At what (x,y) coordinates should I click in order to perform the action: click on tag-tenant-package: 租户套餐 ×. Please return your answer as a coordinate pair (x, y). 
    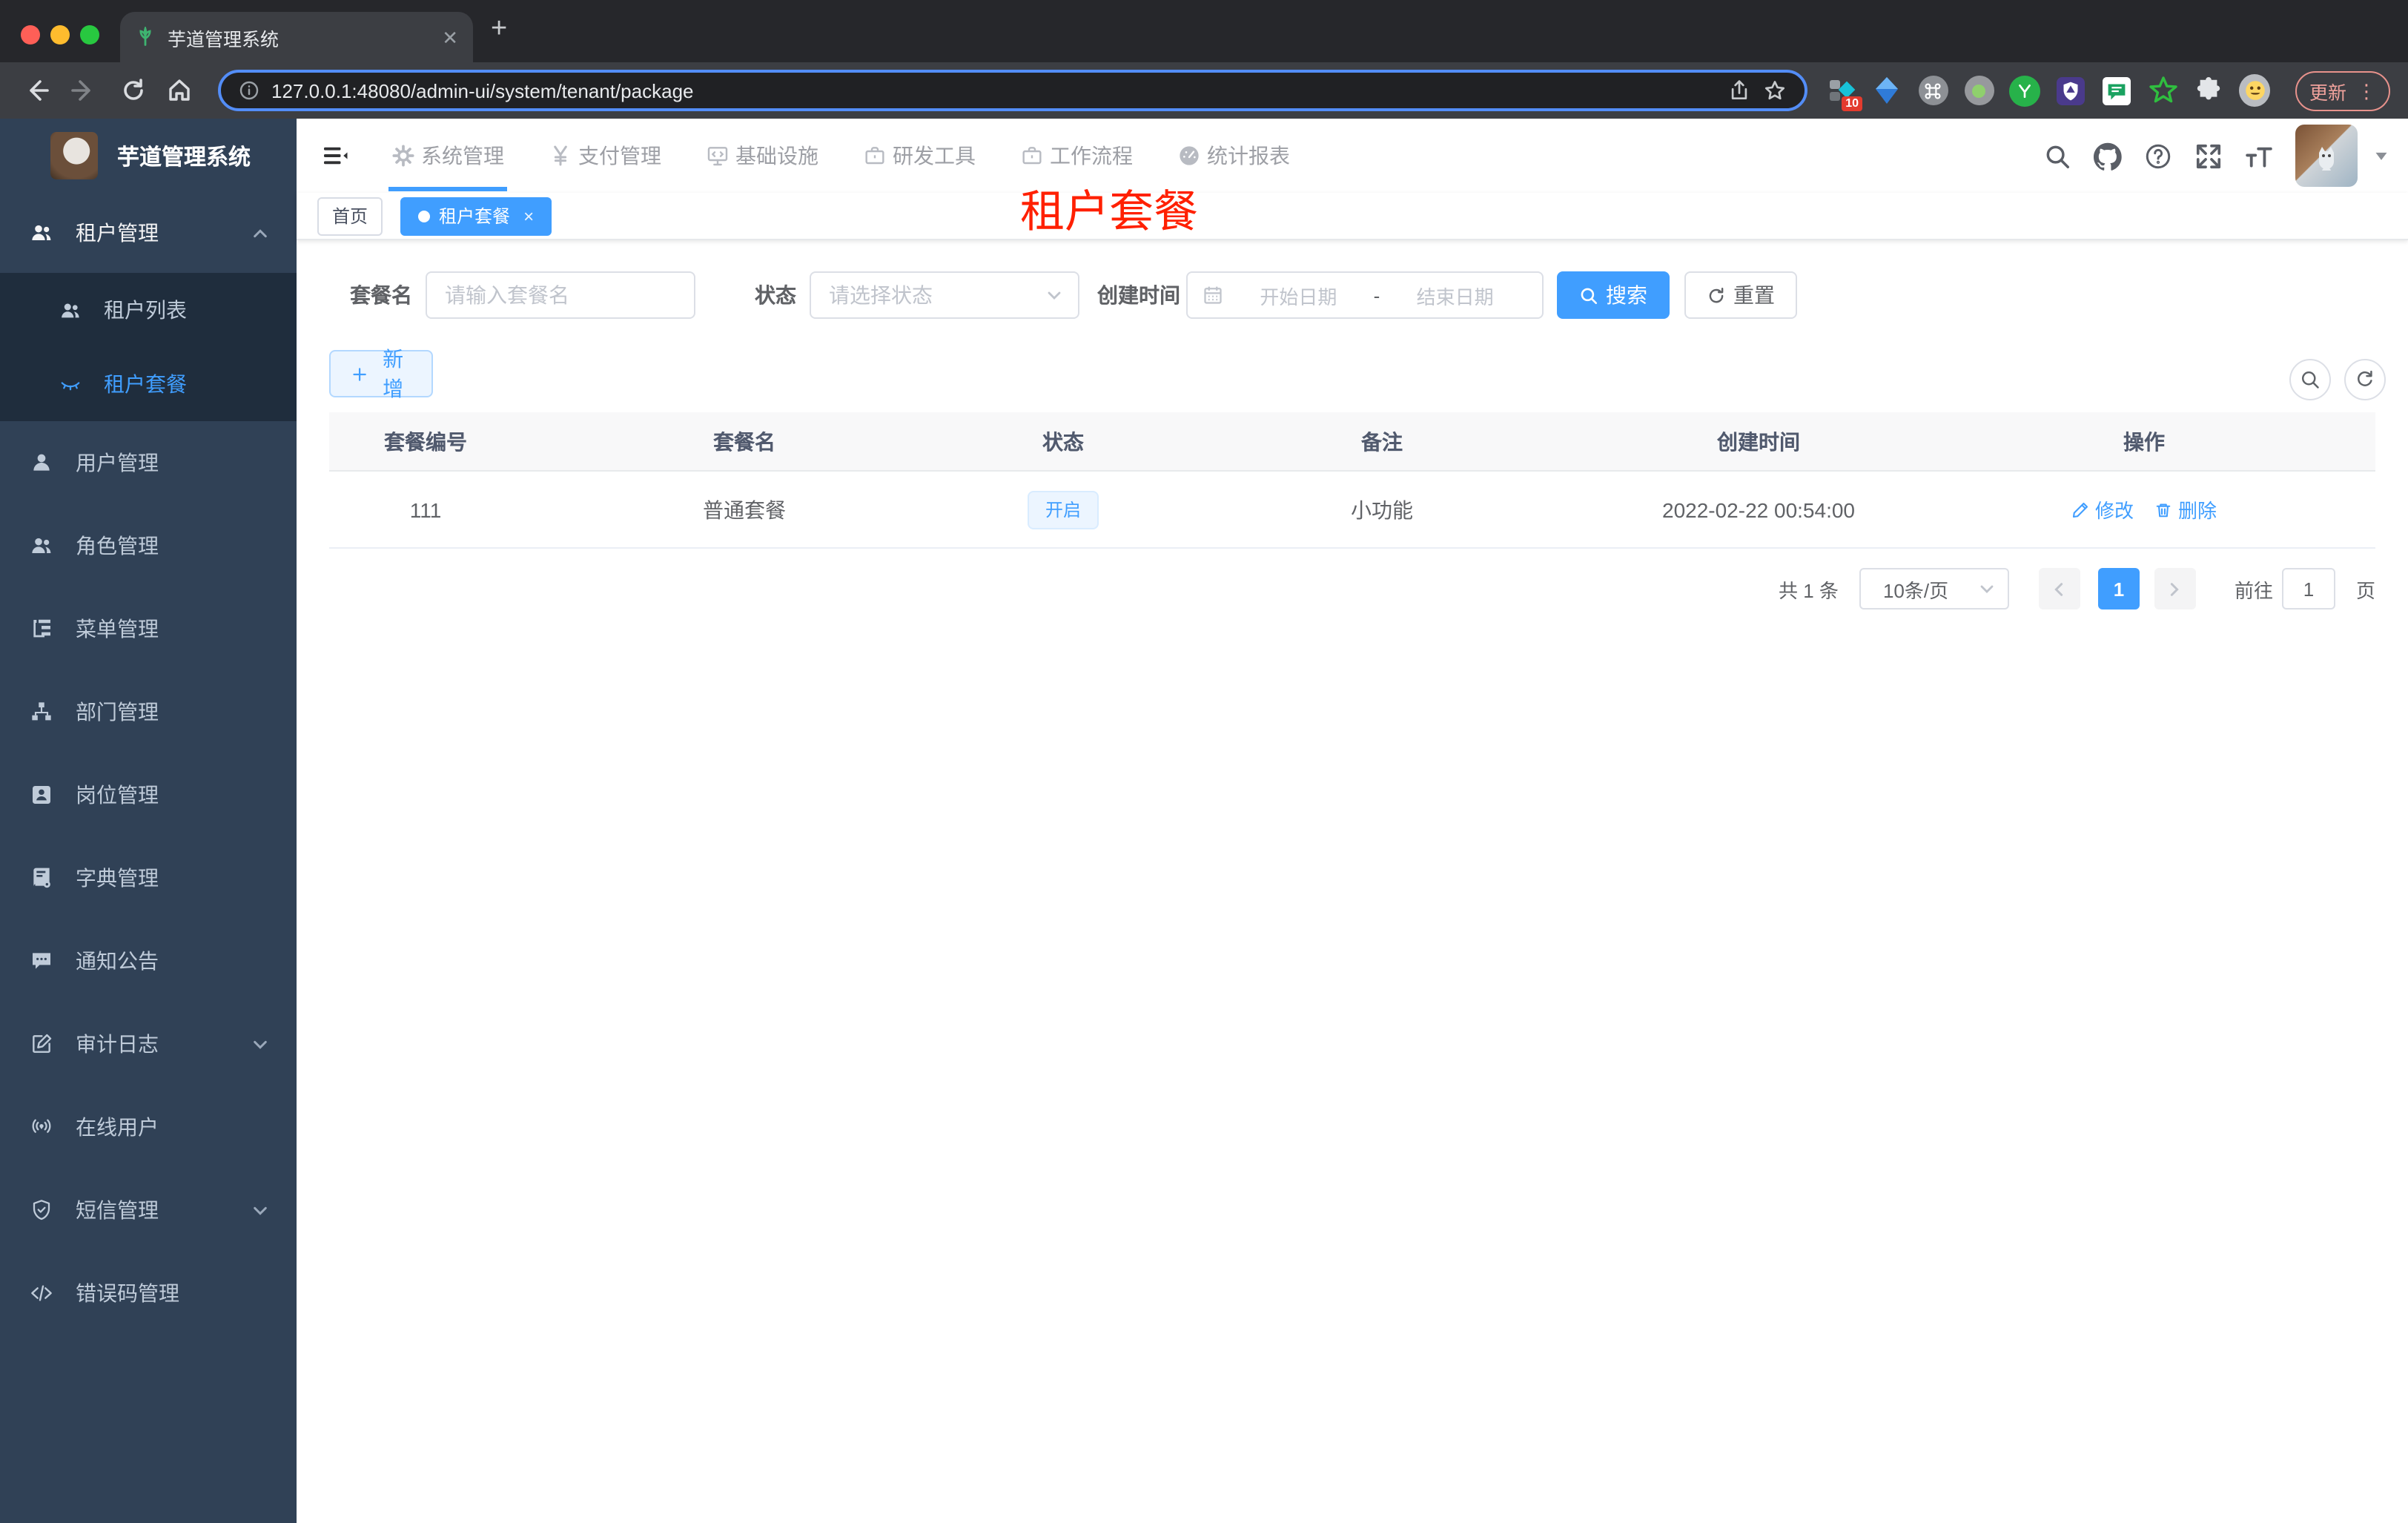
    Looking at the image, I should click on (476, 216).